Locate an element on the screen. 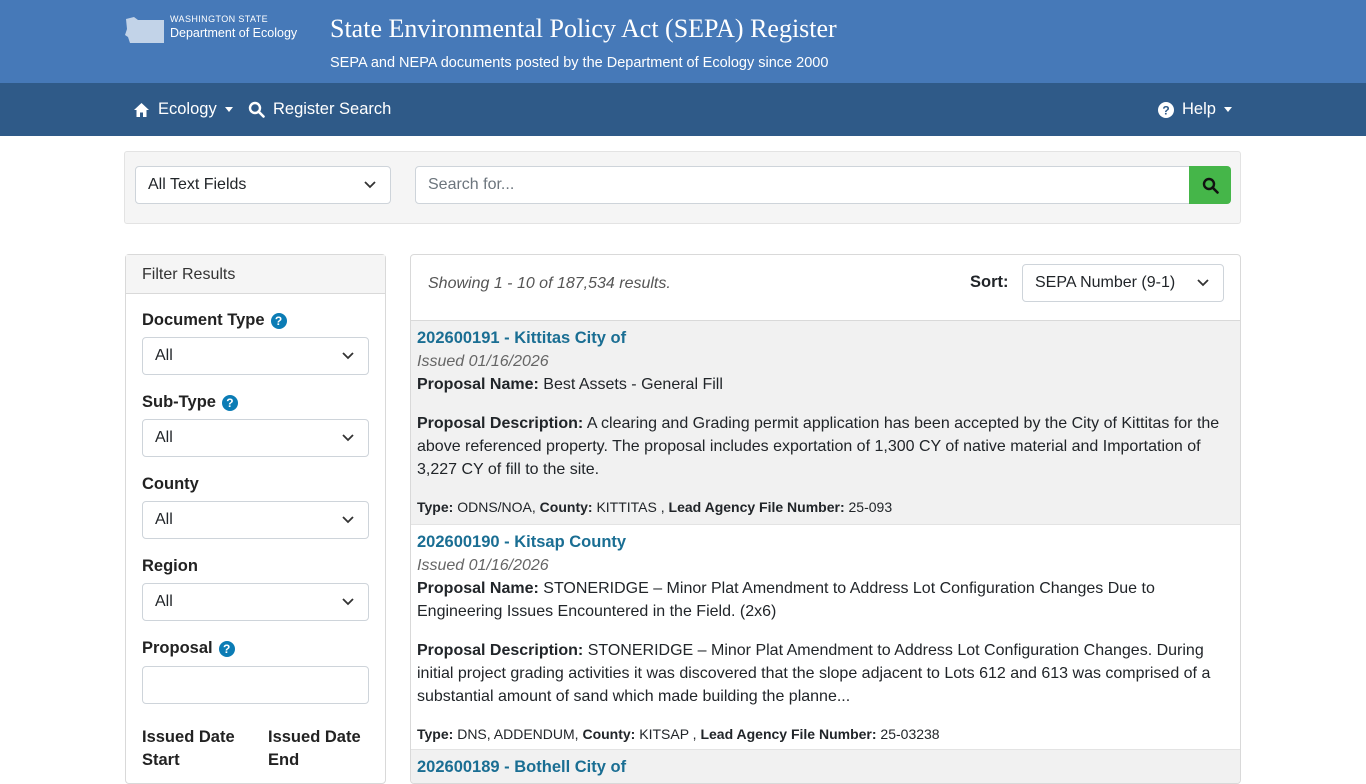  file-number-value: 25-03238 is located at coordinates (910, 734).